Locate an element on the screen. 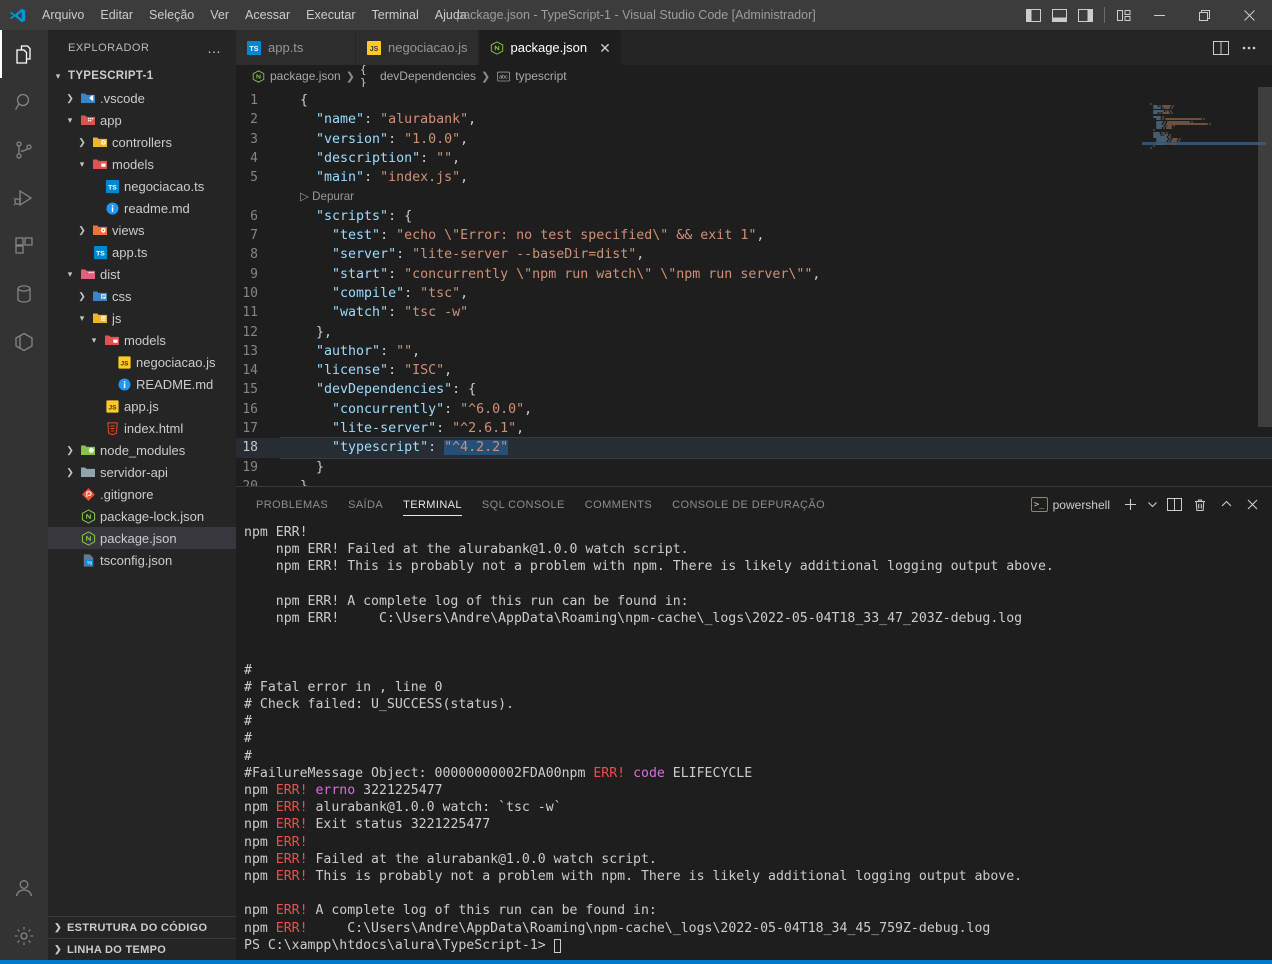 This screenshot has width=1272, height=964. menu-item-editar: Editar is located at coordinates (116, 15).